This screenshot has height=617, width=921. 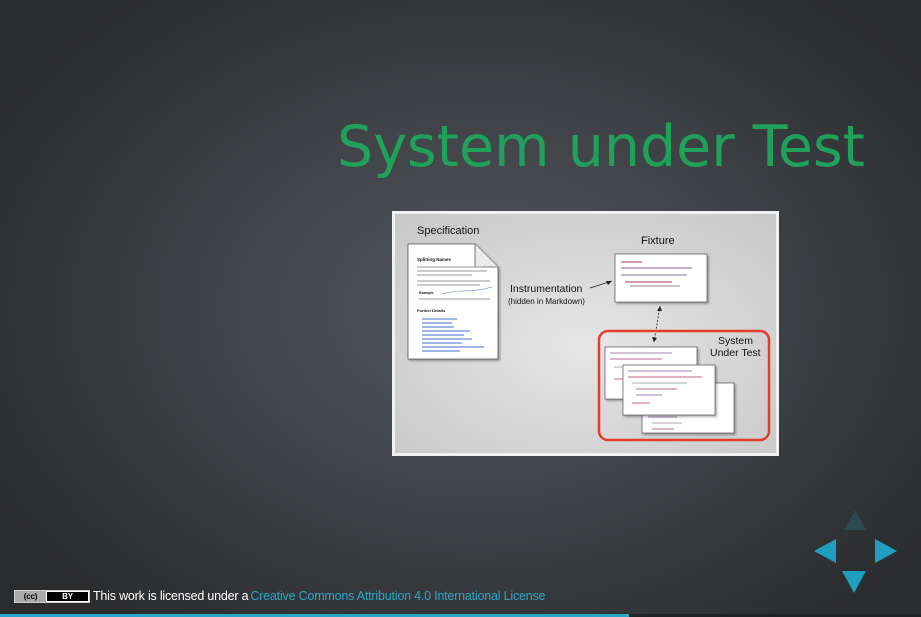 I want to click on nav-left-arrow-icon, so click(x=825, y=551).